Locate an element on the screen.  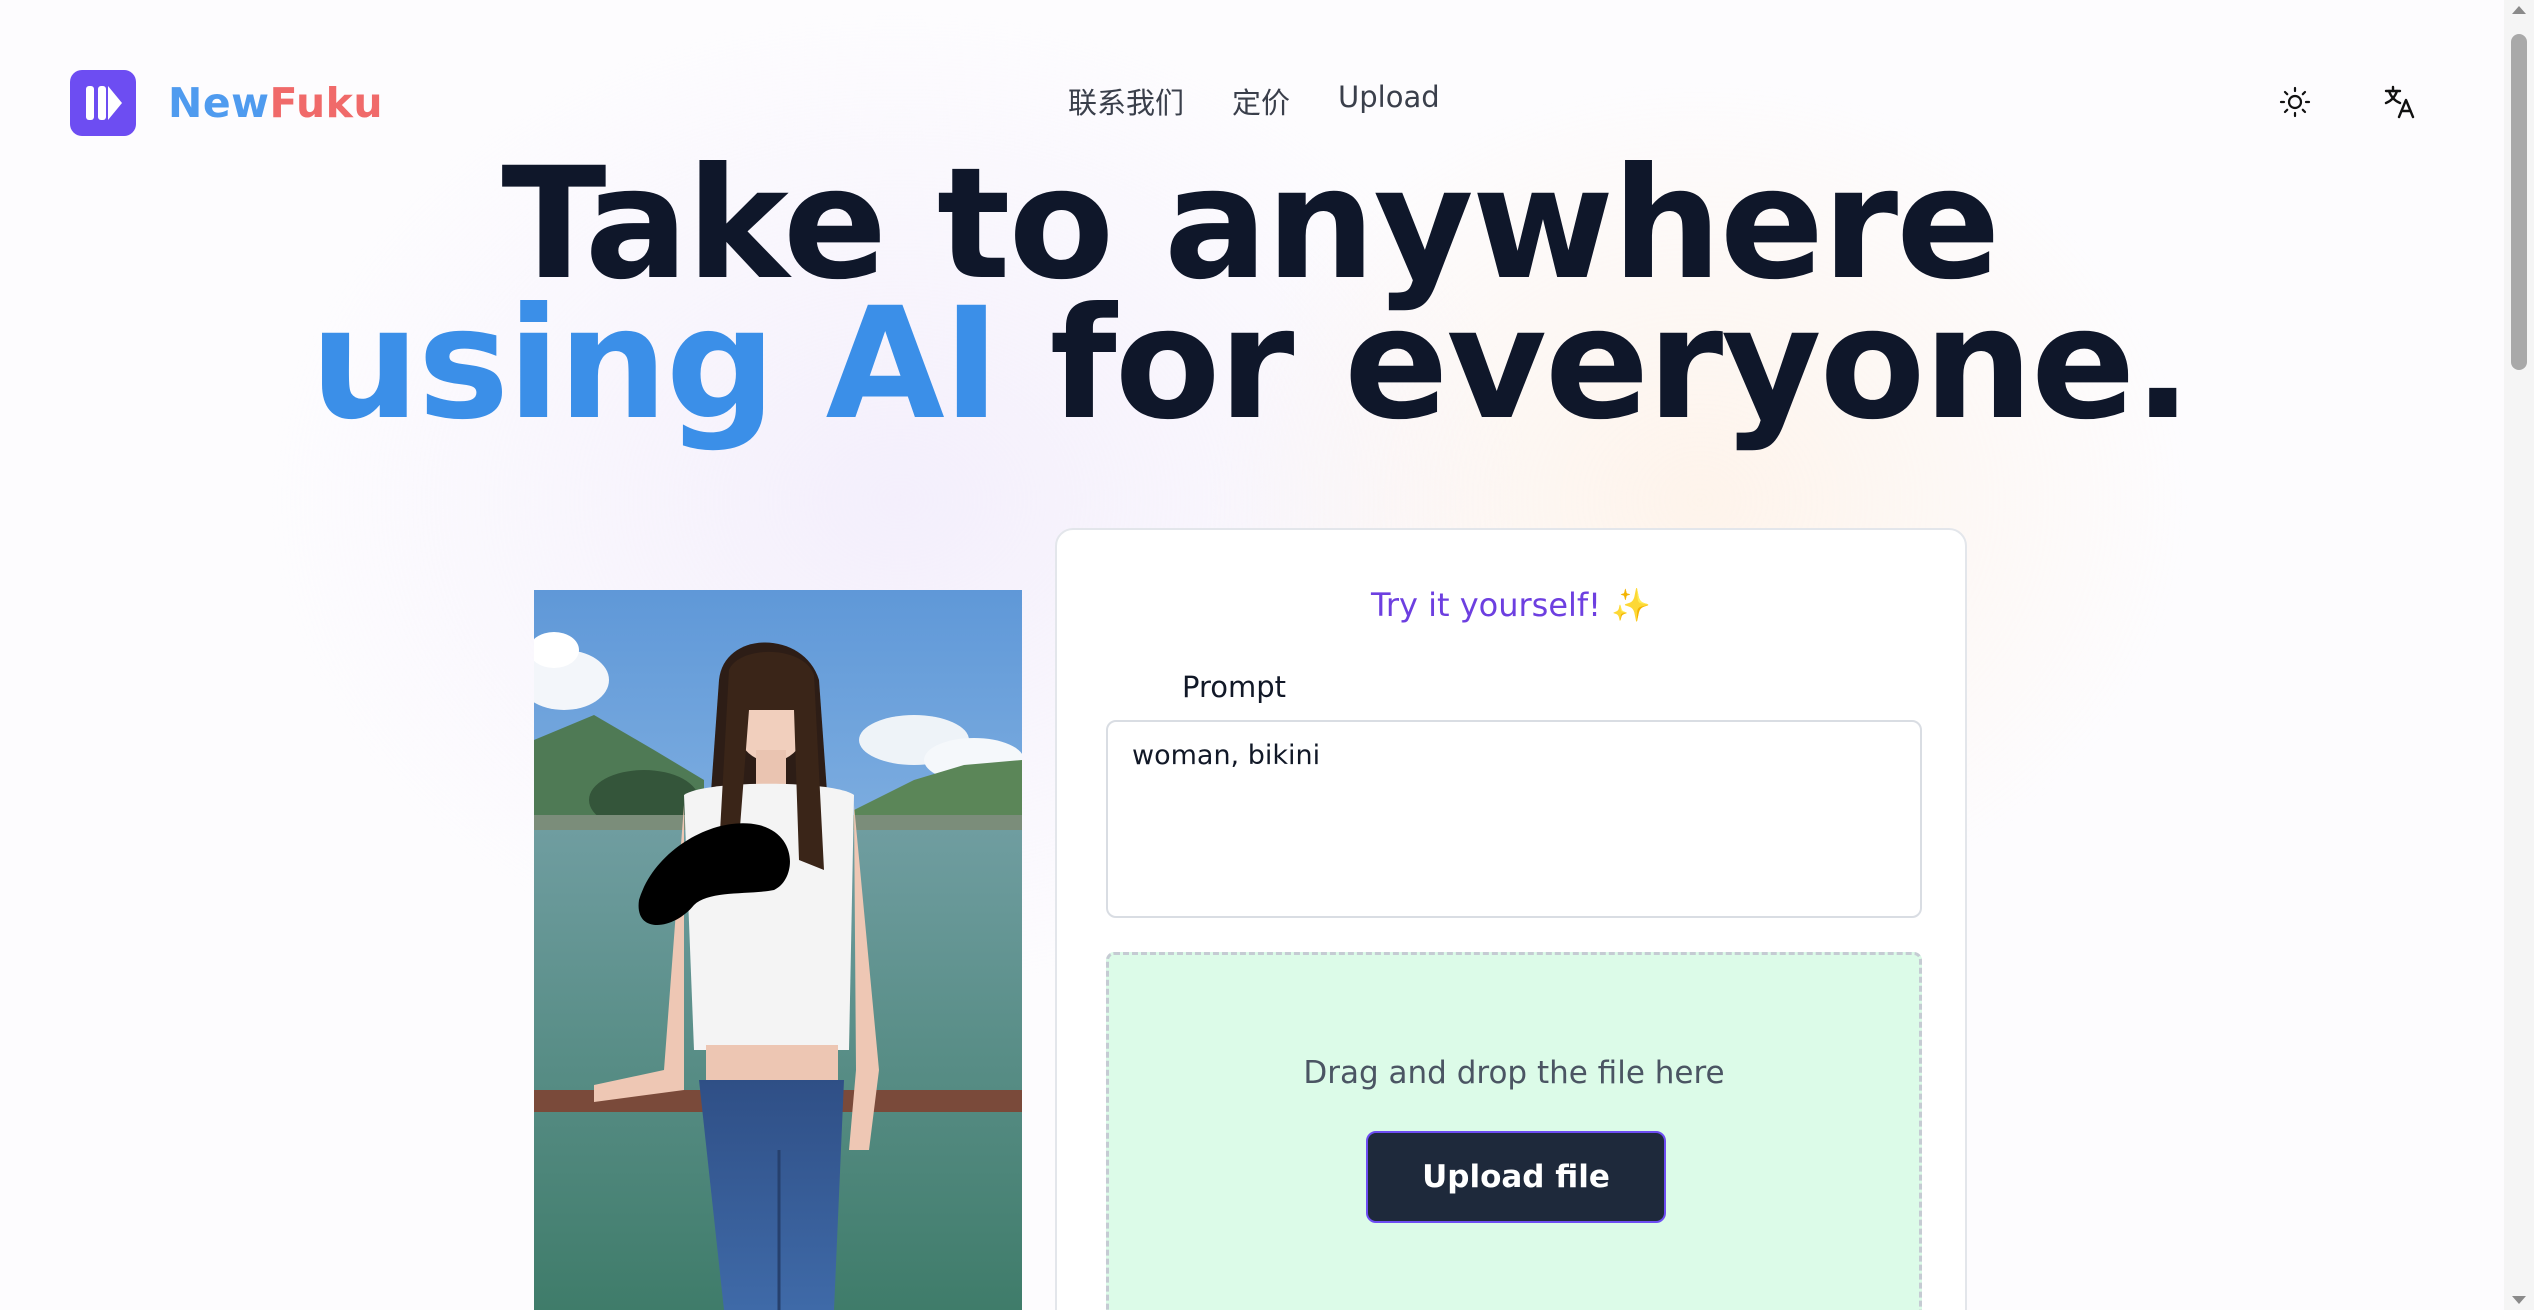
brand-name: NewFuku is located at coordinates (275, 103).